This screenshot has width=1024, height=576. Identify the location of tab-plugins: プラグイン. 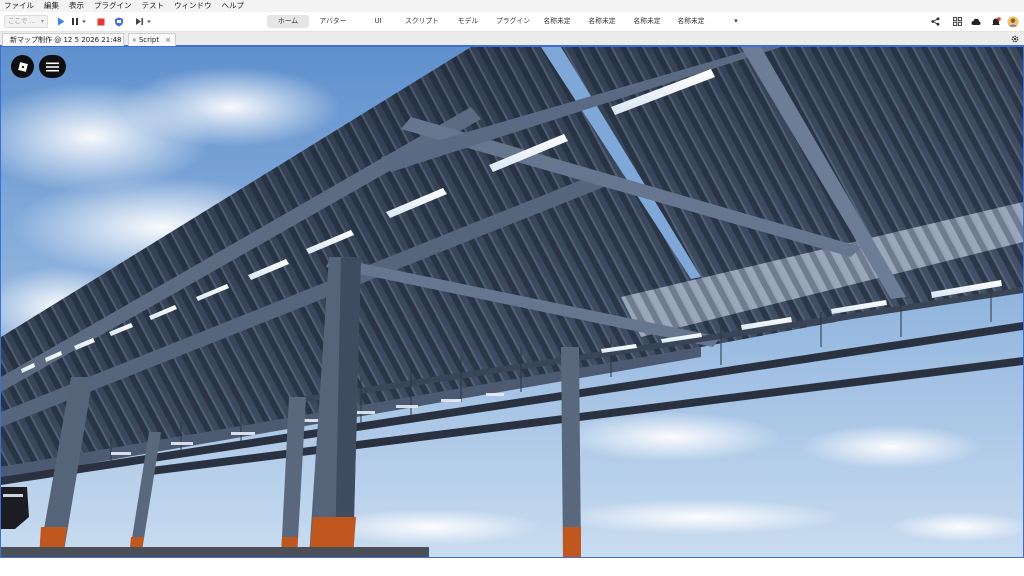
(513, 21).